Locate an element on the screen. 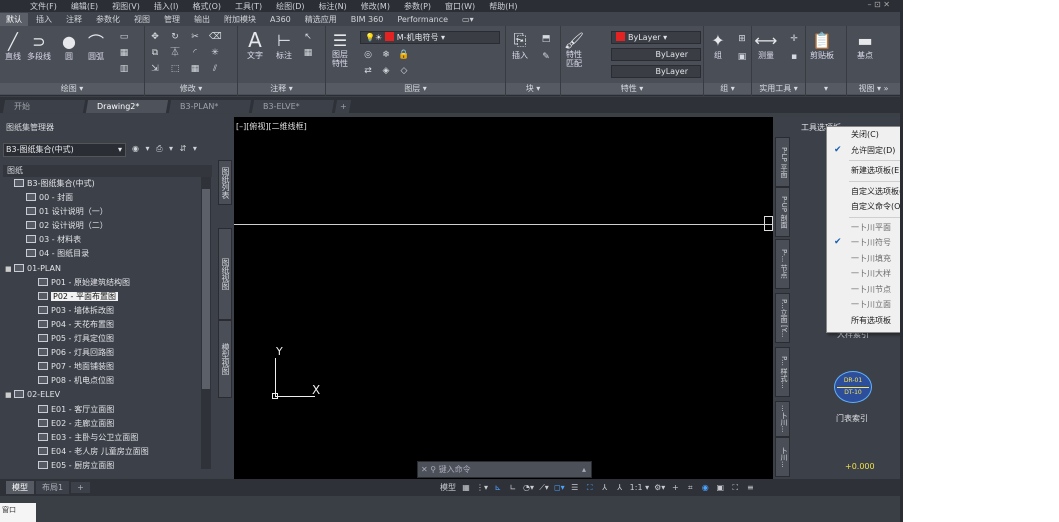  file-tab-b3-elve: B3-ELVE* is located at coordinates (293, 106).